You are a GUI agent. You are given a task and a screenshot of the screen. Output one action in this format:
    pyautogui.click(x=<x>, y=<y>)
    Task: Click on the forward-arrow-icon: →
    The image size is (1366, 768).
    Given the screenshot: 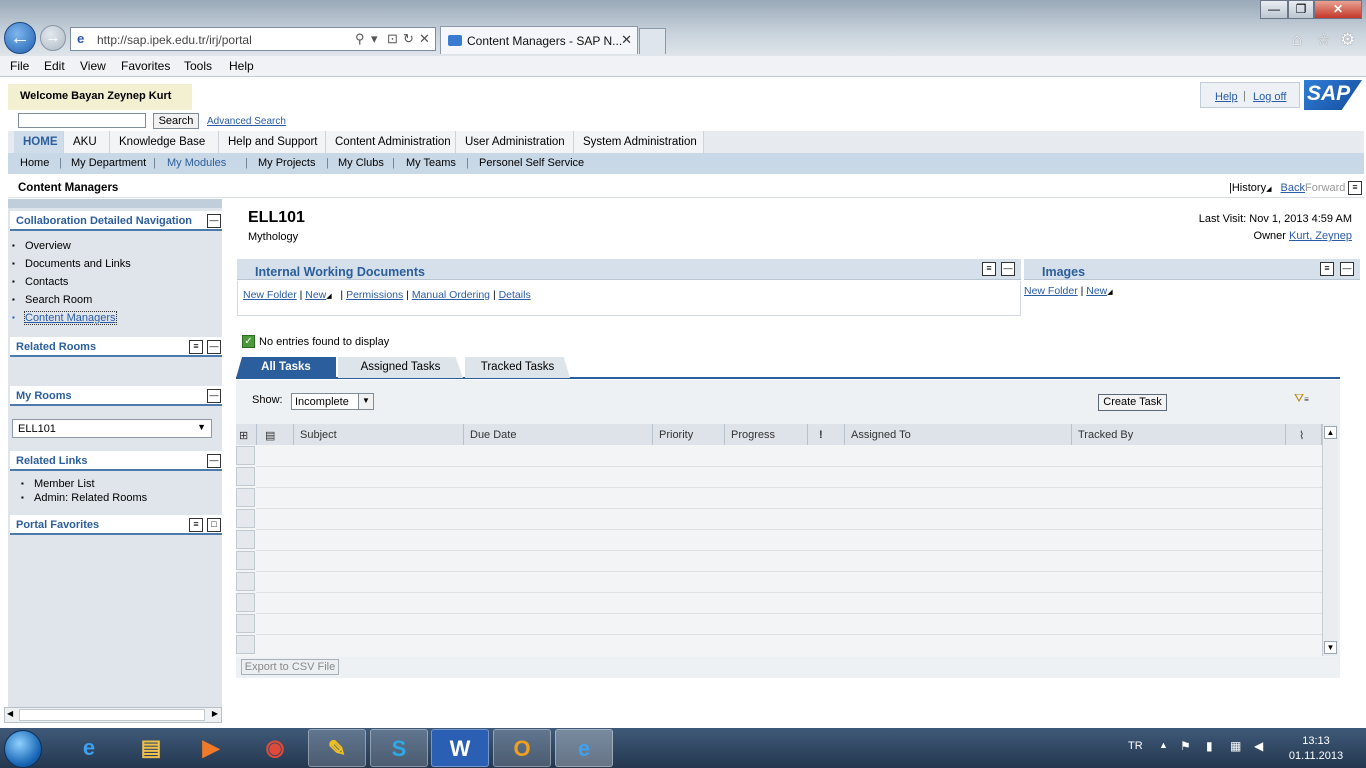 What is the action you would take?
    pyautogui.click(x=53, y=38)
    